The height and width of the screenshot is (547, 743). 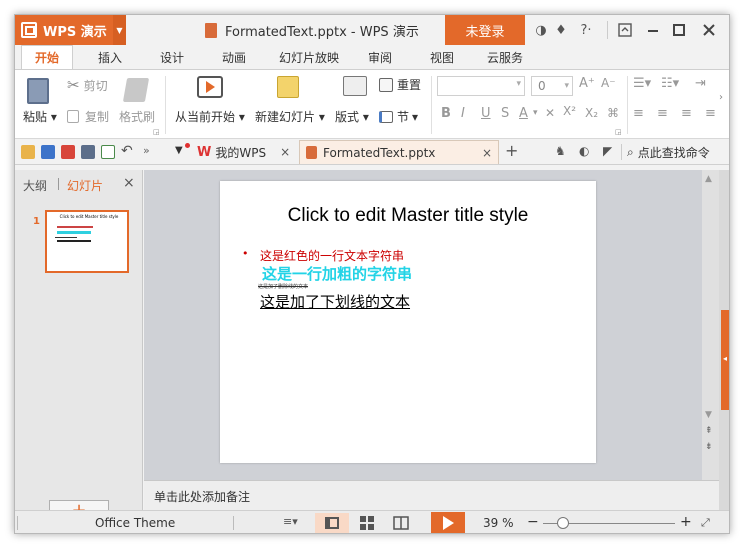 What do you see at coordinates (448, 522) in the screenshot?
I see `play-slideshow-button` at bounding box center [448, 522].